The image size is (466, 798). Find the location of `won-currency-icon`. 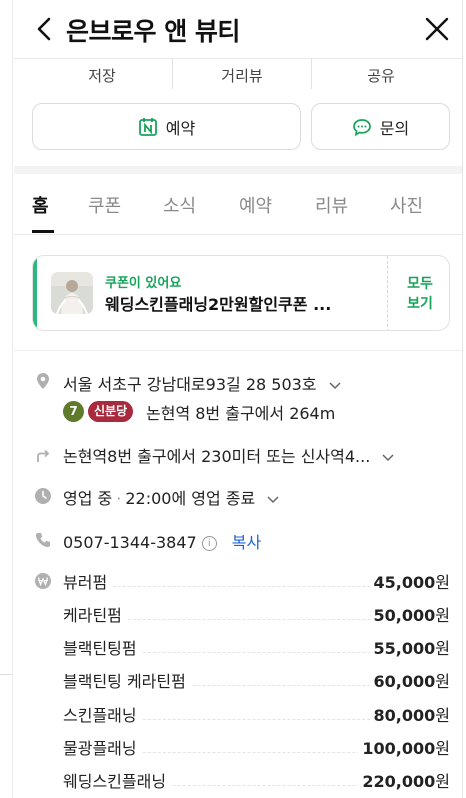

won-currency-icon is located at coordinates (43, 581).